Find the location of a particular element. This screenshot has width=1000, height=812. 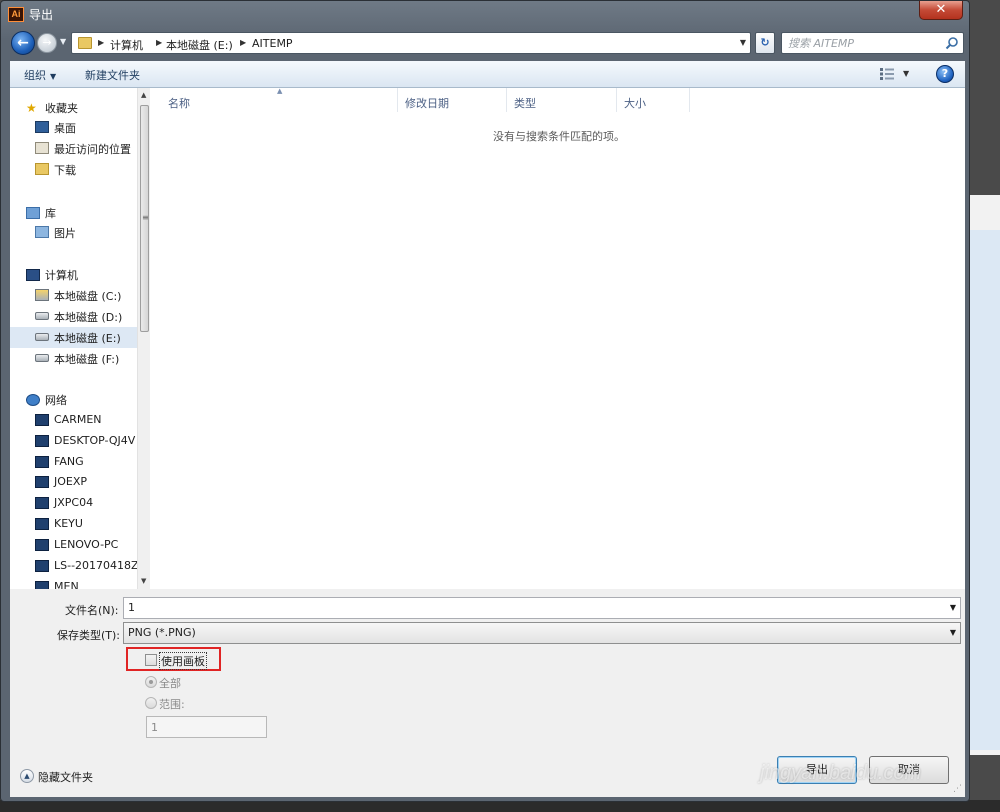

nav-item-network-pc: LS--20170418ZI is located at coordinates (76, 566).